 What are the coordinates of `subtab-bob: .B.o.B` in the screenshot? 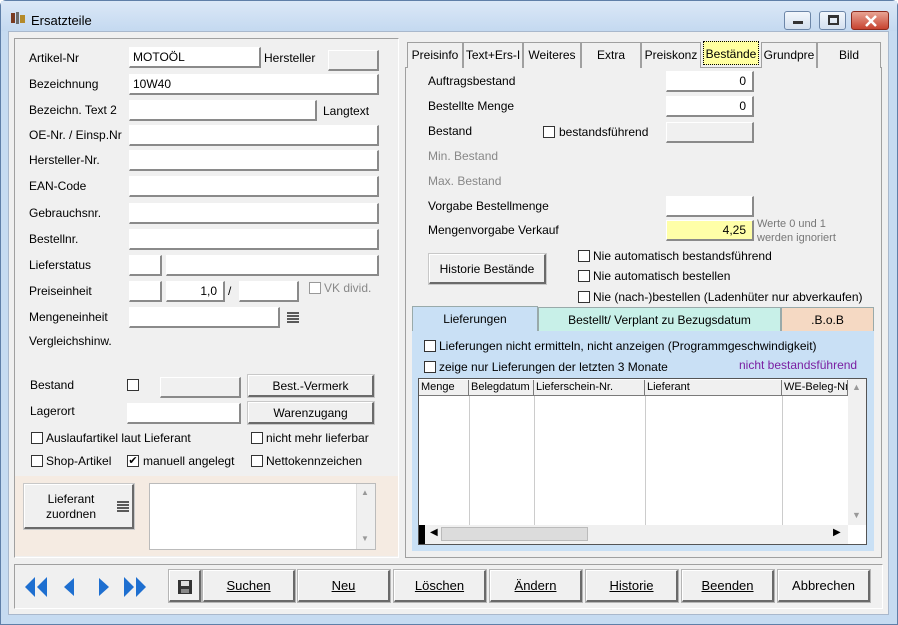 It's located at (827, 319).